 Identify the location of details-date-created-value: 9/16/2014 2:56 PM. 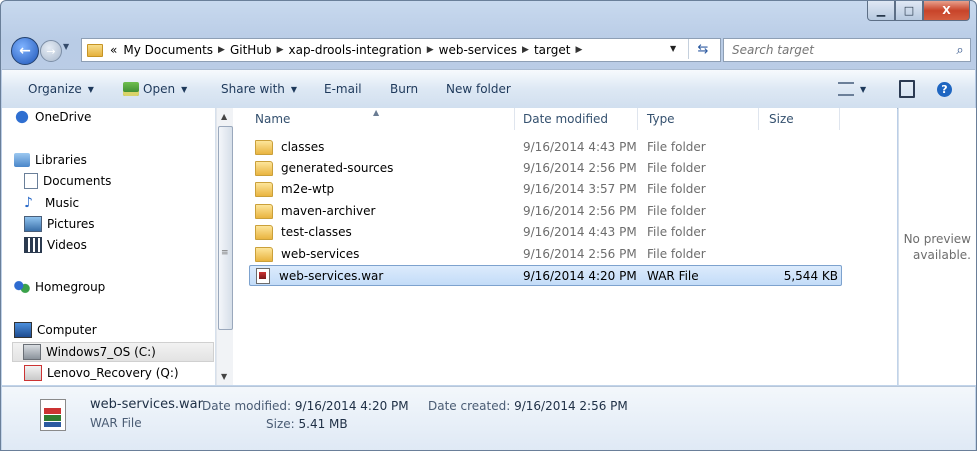
(571, 406).